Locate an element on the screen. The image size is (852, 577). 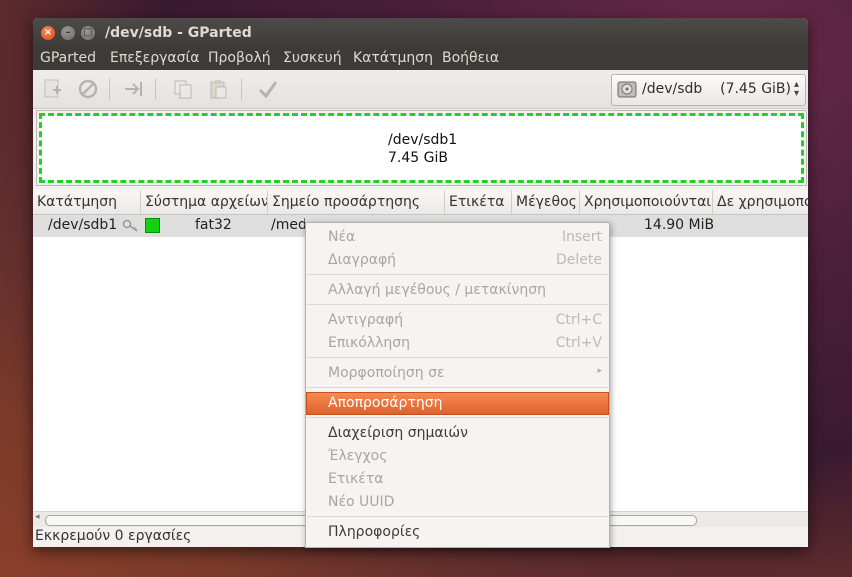
hard-disk-icon is located at coordinates (627, 89).